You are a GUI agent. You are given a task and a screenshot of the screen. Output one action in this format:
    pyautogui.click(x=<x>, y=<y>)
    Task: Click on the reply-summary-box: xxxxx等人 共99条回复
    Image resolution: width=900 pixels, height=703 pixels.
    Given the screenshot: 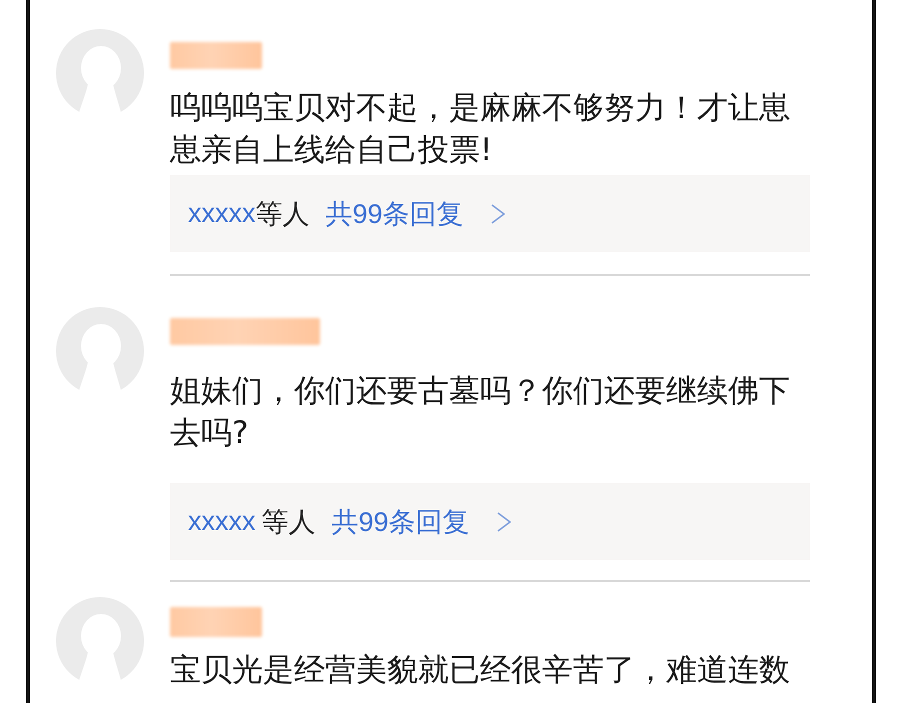 What is the action you would take?
    pyautogui.click(x=490, y=213)
    